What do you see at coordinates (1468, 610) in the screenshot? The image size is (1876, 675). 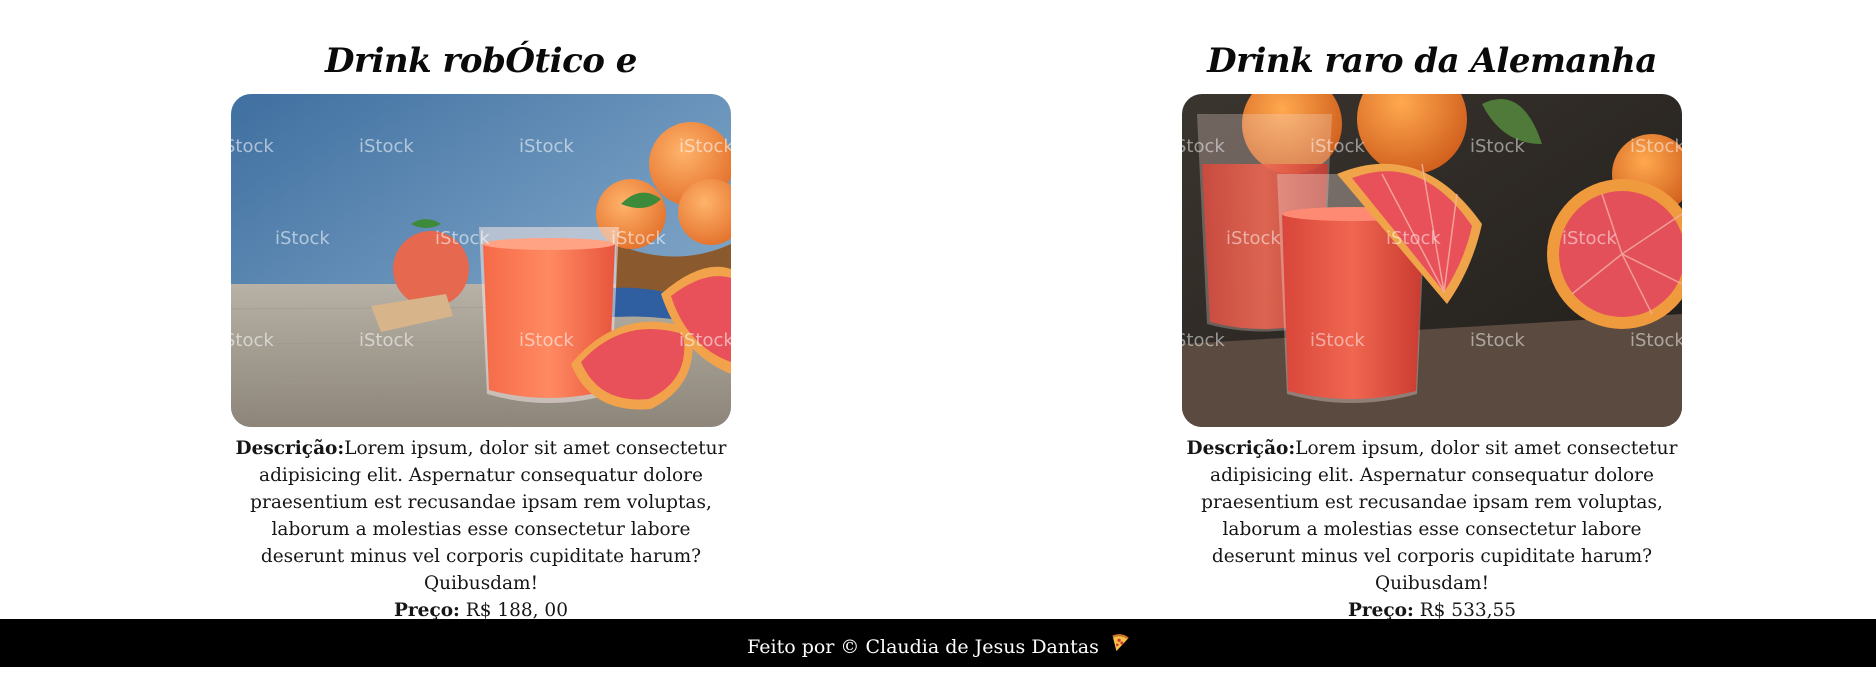 I see `price-value: R$ 533,55` at bounding box center [1468, 610].